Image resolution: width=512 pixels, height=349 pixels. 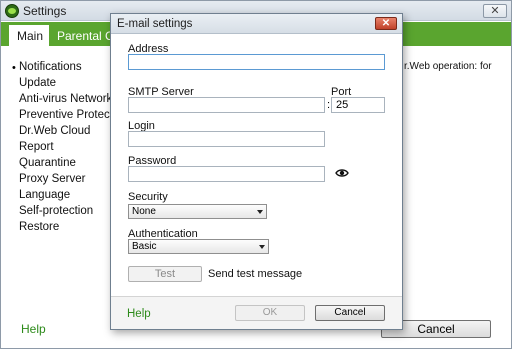 I want to click on login-input, so click(x=226, y=139).